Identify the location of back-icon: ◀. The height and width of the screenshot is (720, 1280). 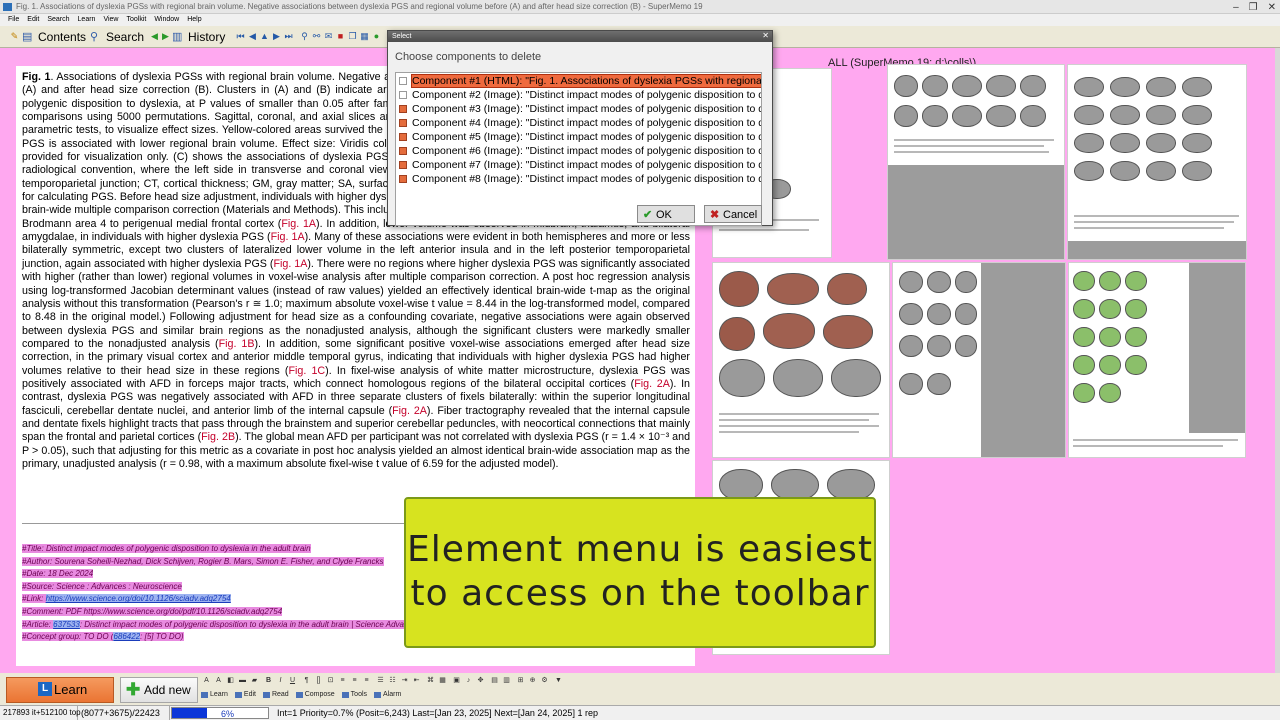
(154, 36).